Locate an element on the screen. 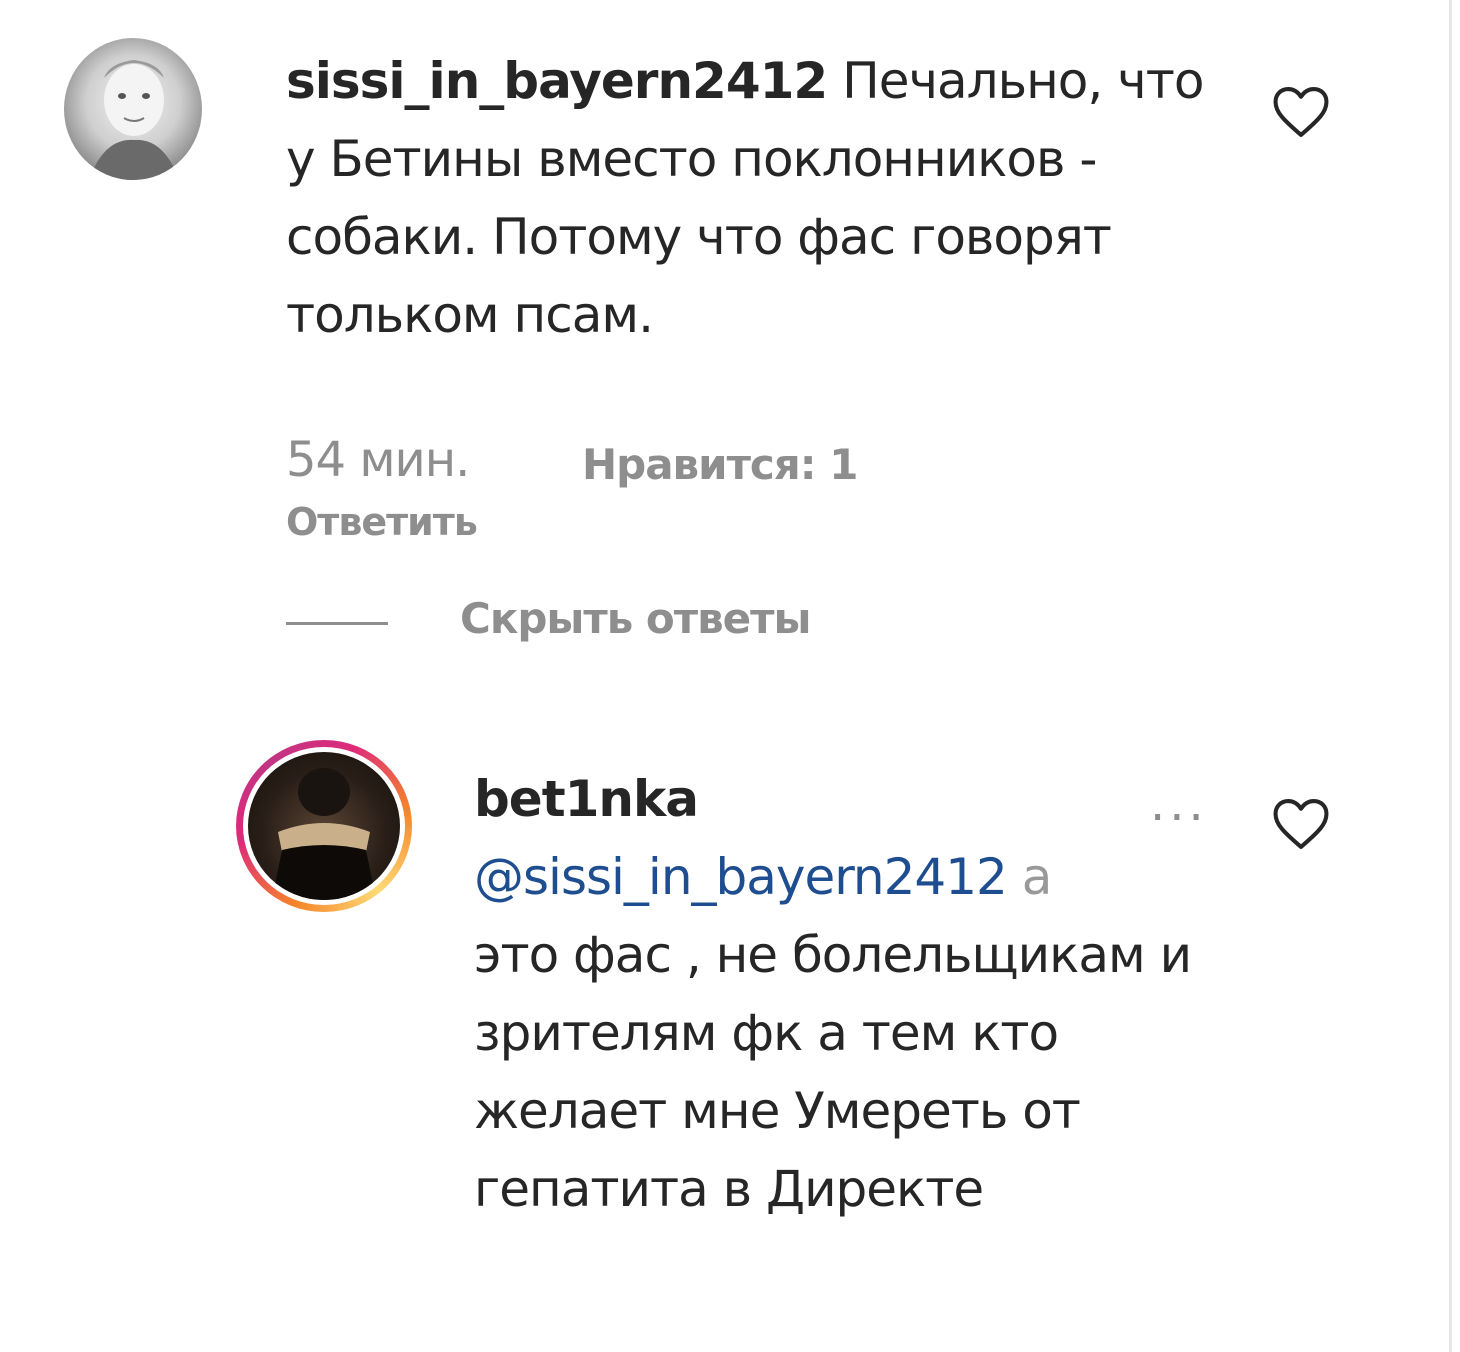 This screenshot has height=1352, width=1460. reply-mention: @sissi_in_bayern2412 is located at coordinates (741, 877).